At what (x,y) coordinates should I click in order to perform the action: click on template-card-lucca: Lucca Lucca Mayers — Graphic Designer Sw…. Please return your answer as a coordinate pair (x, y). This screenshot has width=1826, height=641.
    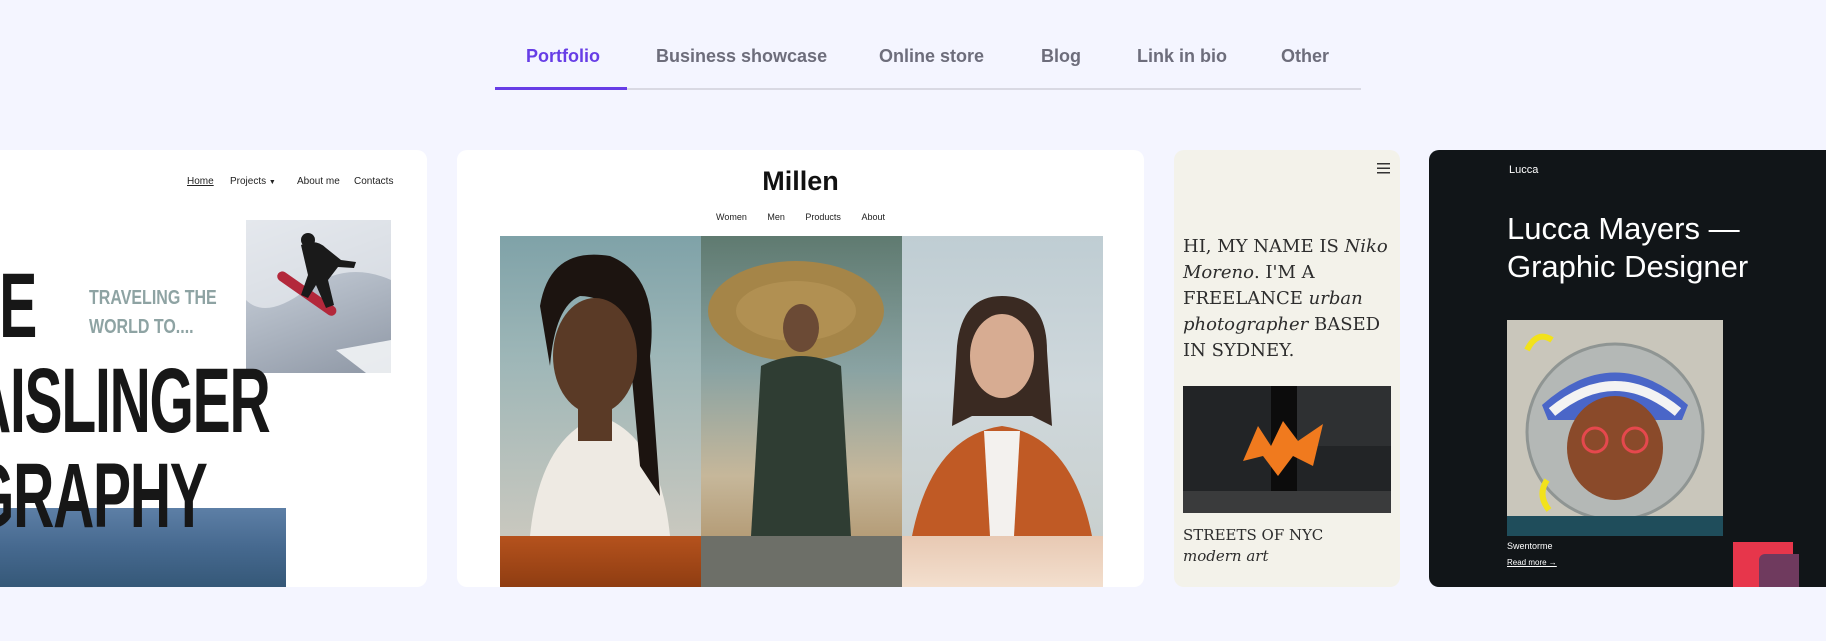
    Looking at the image, I should click on (1627, 368).